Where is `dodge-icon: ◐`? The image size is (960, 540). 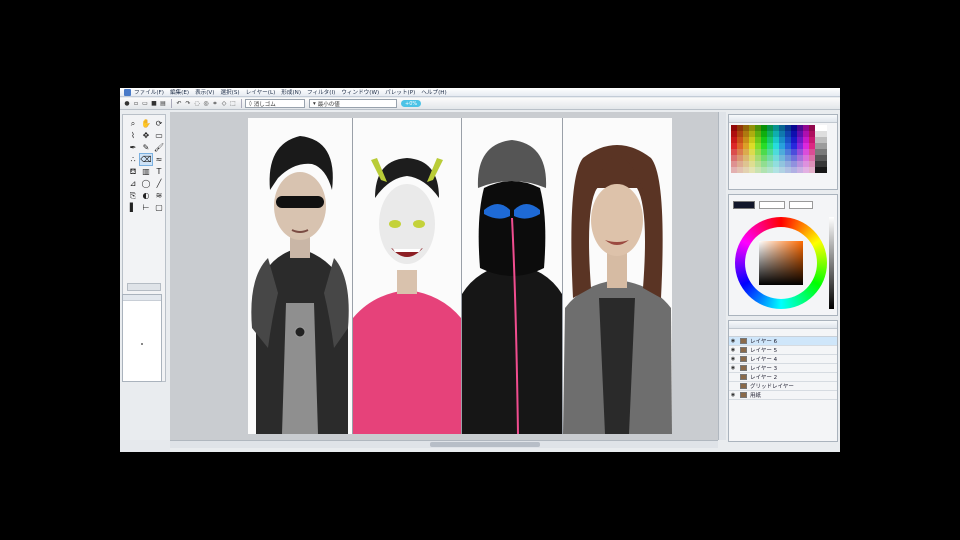
dodge-icon: ◐ is located at coordinates (146, 195).